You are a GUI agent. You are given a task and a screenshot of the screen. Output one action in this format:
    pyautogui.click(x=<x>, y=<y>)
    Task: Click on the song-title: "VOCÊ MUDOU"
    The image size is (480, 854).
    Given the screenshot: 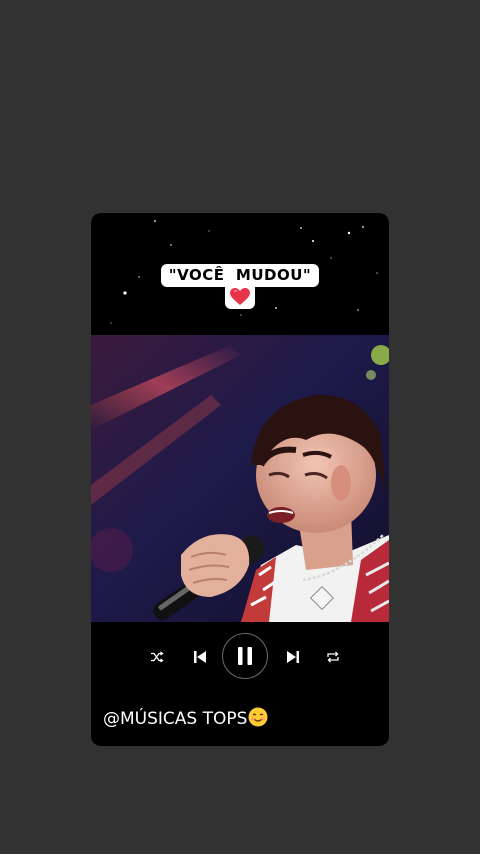 What is the action you would take?
    pyautogui.click(x=240, y=275)
    